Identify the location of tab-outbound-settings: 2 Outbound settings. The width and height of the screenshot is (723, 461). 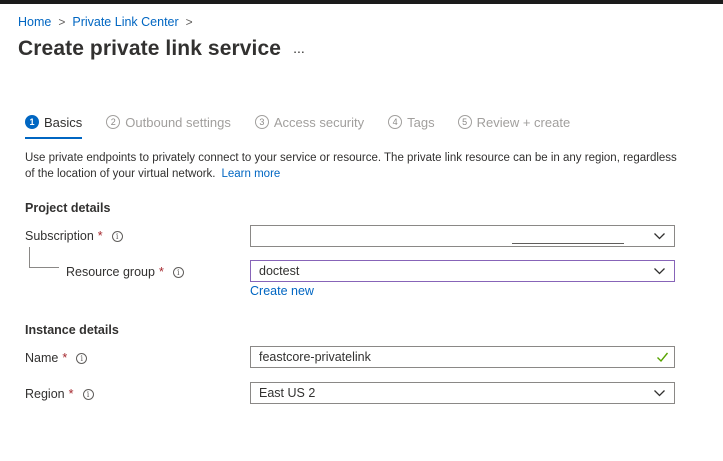
(168, 122).